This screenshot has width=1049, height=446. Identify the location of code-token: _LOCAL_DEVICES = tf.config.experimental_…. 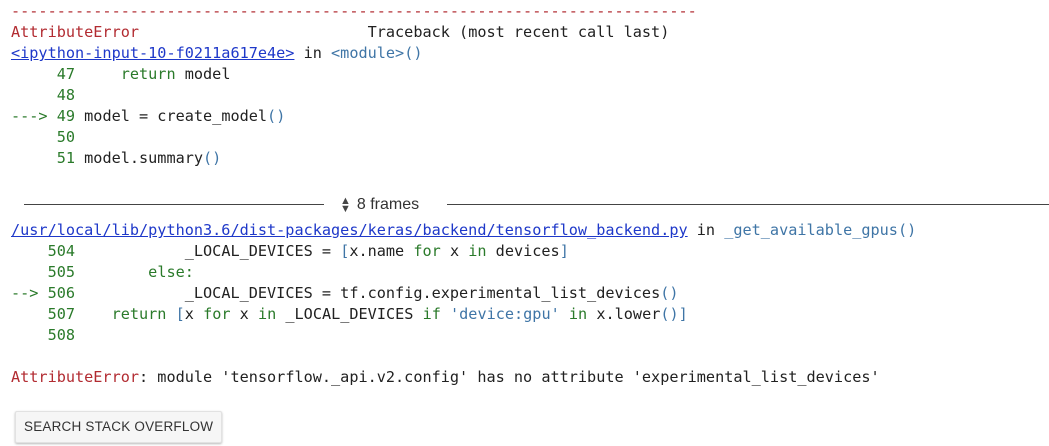
(368, 293).